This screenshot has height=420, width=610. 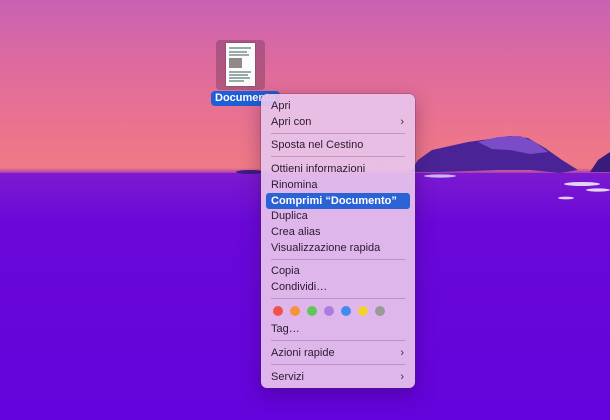 I want to click on tag-color-orange, so click(x=295, y=311).